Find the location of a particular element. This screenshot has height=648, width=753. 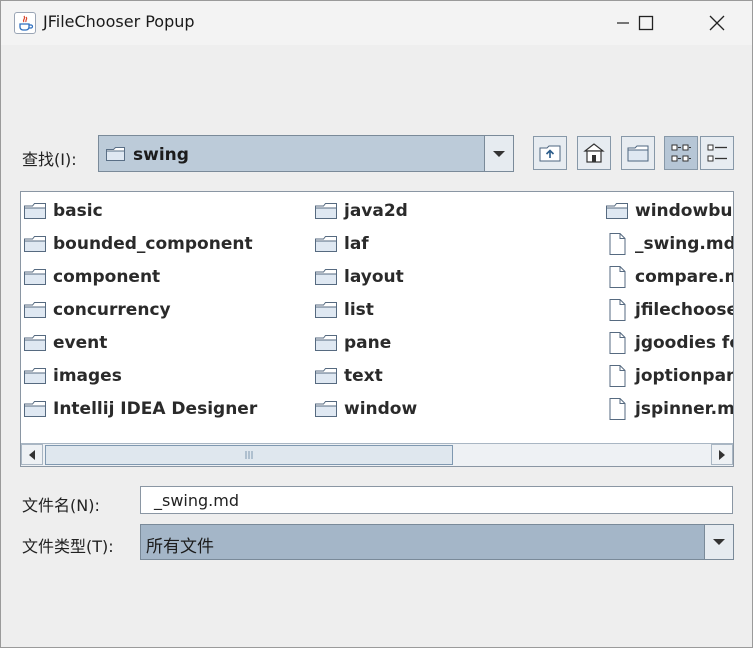

list-view-icon is located at coordinates (681, 153).